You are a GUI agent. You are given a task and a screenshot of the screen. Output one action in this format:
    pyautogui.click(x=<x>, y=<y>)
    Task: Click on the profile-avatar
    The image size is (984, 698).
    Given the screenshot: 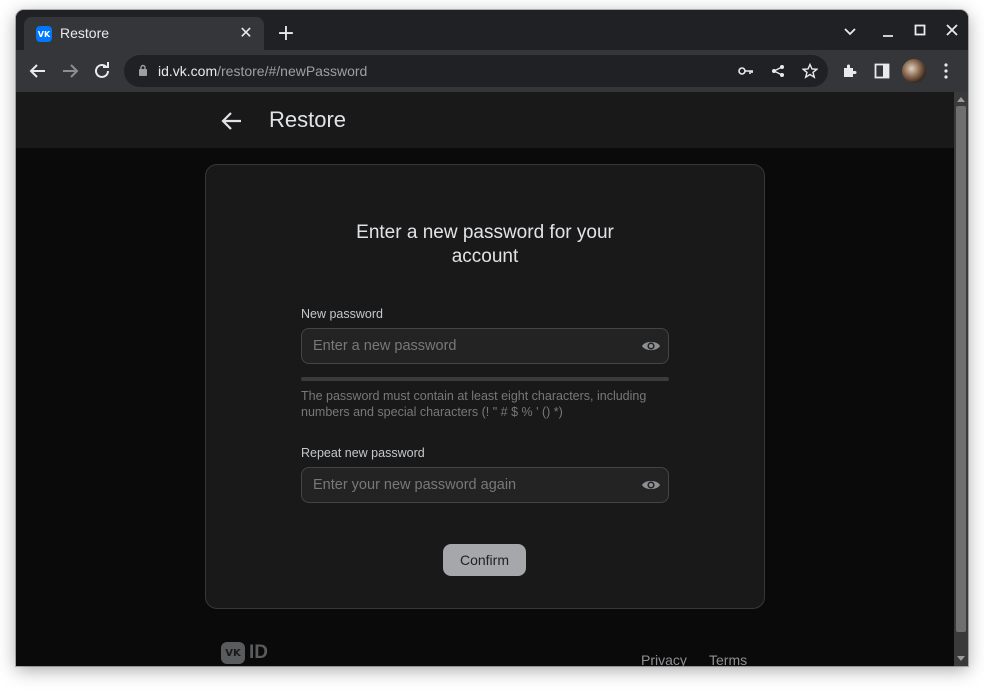 What is the action you would take?
    pyautogui.click(x=914, y=71)
    